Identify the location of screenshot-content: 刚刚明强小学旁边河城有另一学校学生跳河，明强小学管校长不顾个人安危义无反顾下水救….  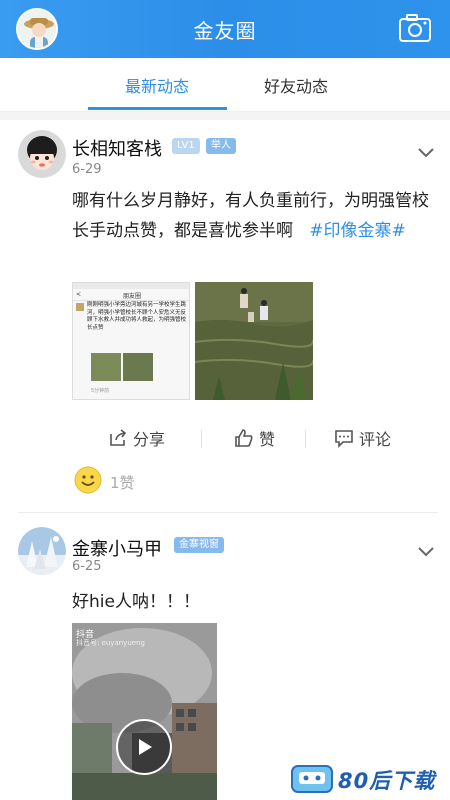
(137, 316).